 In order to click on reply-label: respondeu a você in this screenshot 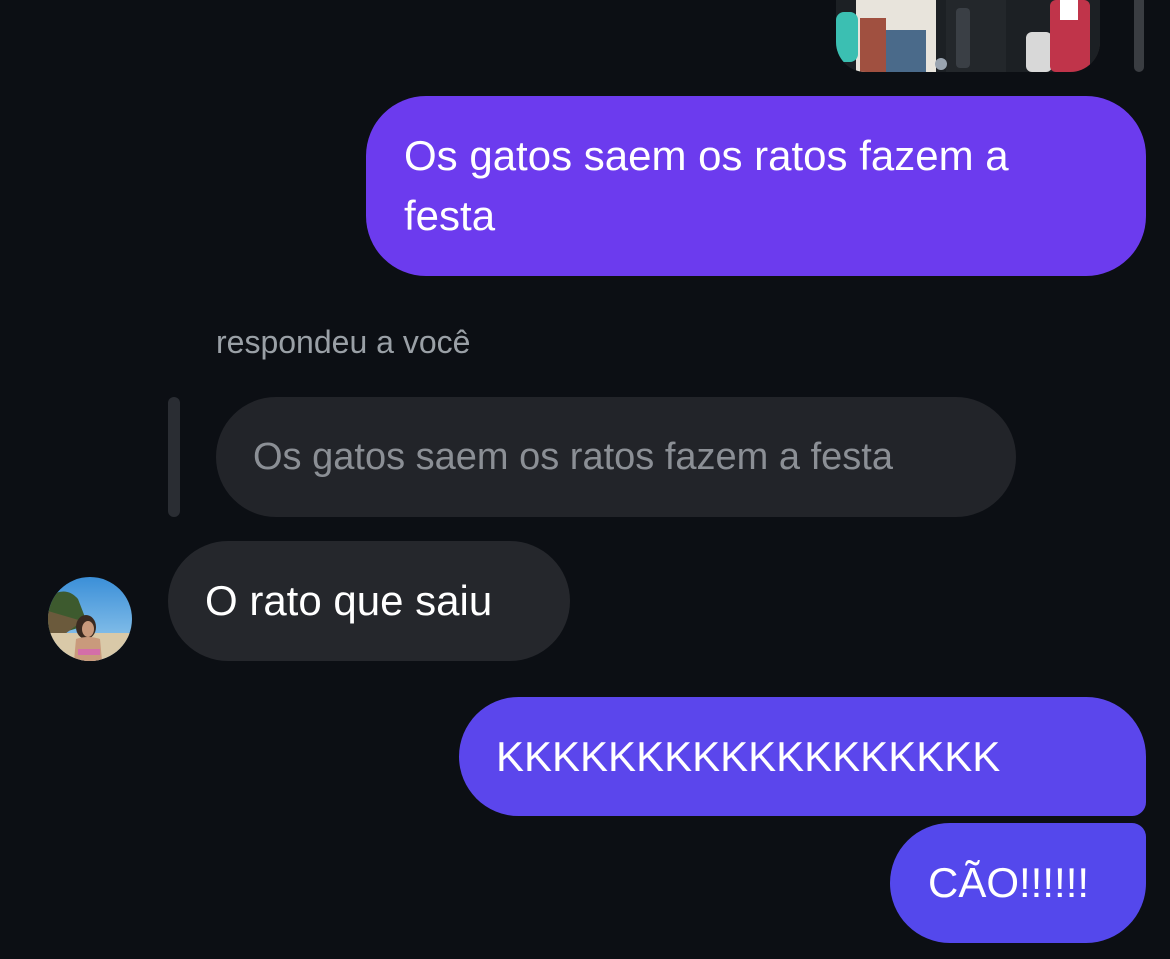, I will do `click(343, 342)`.